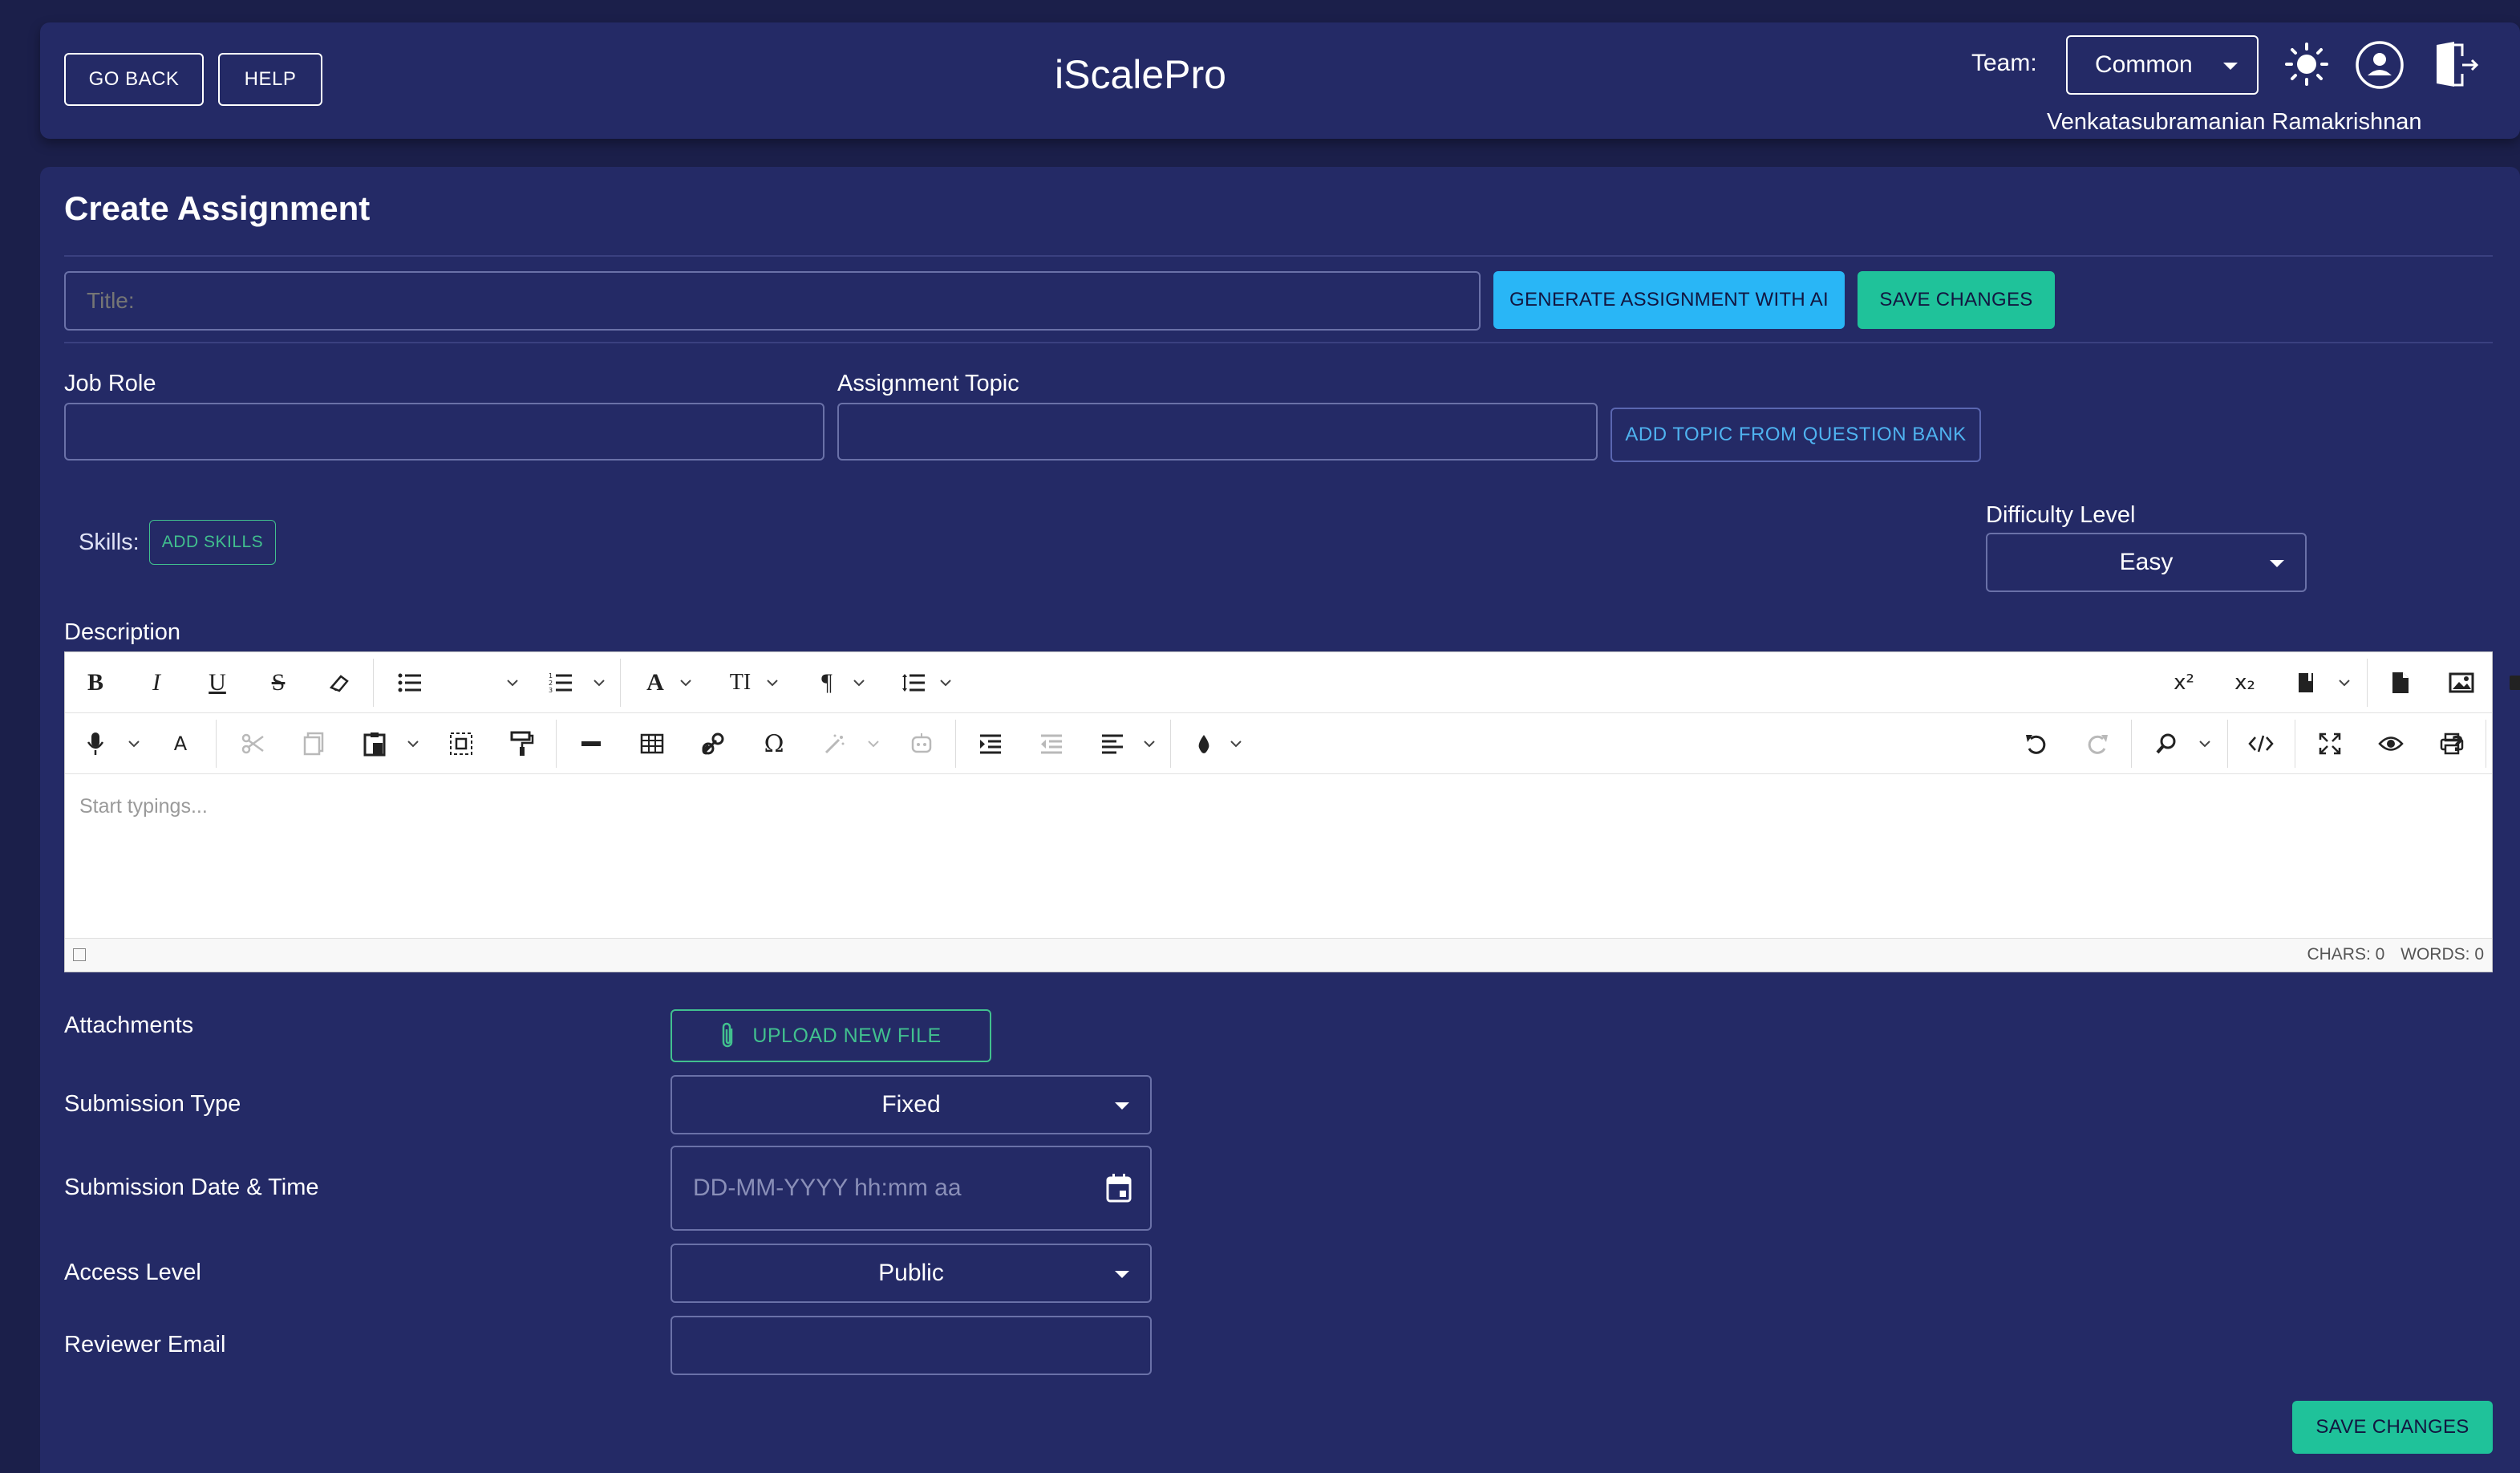 The image size is (2520, 1473). Describe the element at coordinates (772, 301) in the screenshot. I see `title-input` at that location.